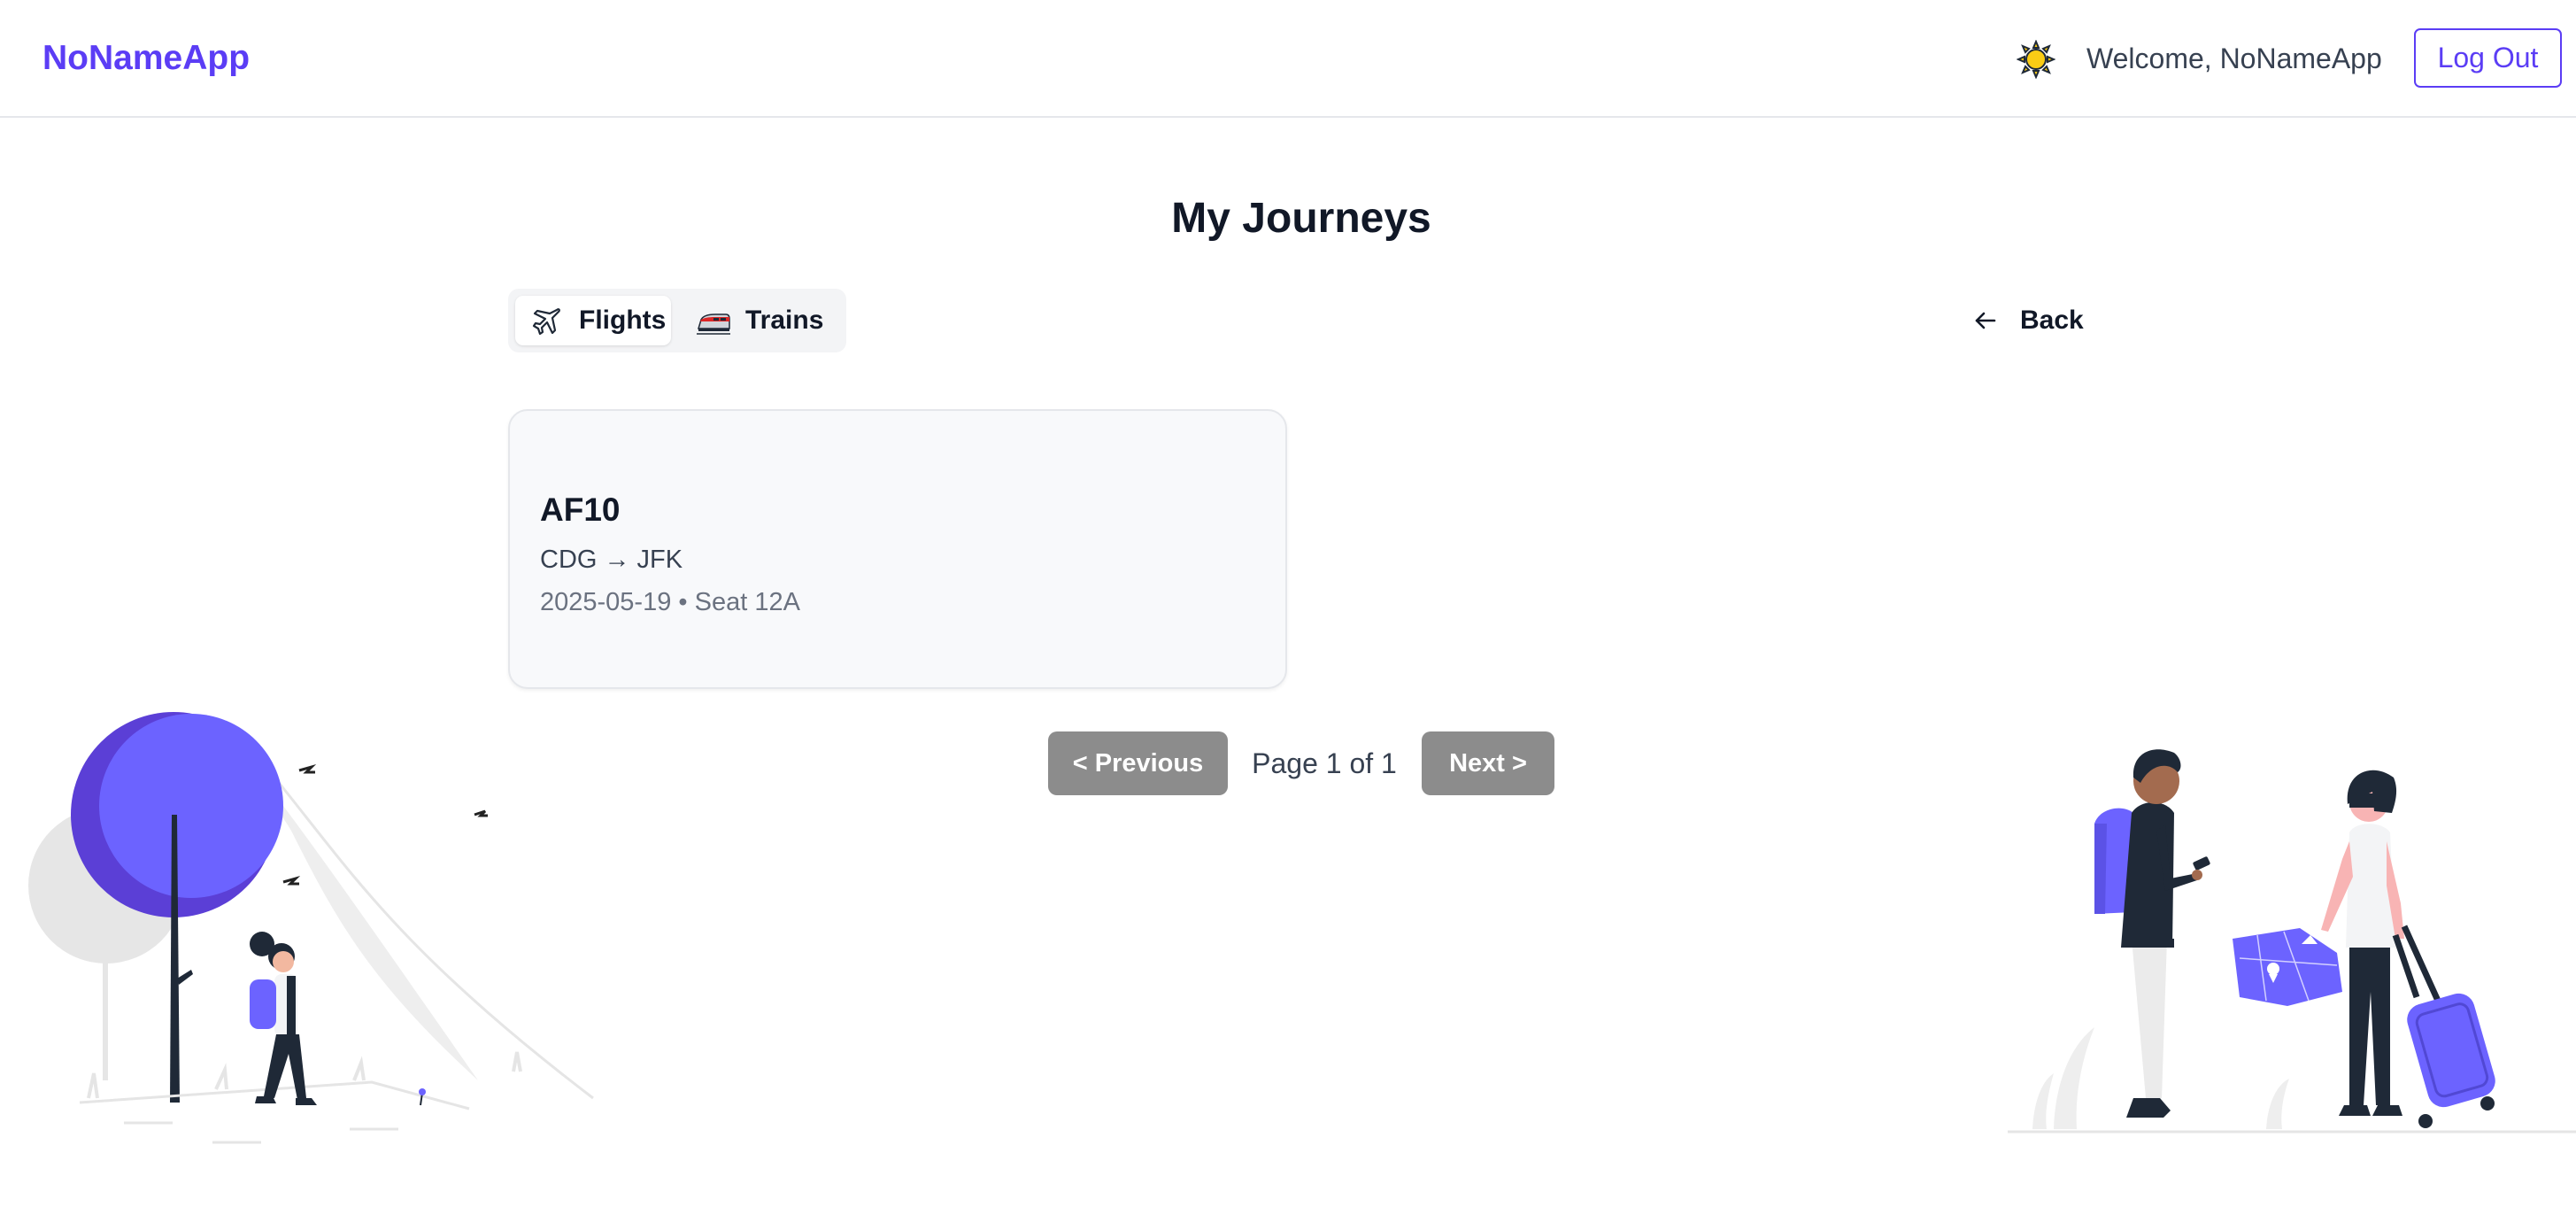  I want to click on theme-toggle-button, so click(2036, 60).